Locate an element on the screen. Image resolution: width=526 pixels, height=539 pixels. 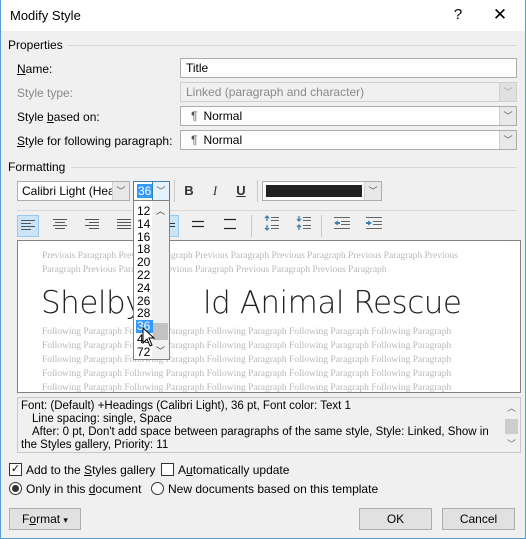
auto-update-checkbox is located at coordinates (167, 469).